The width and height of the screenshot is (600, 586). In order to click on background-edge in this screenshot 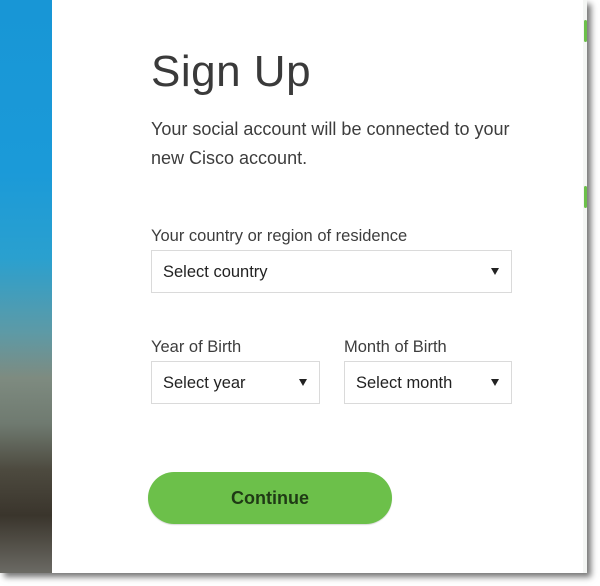, I will do `click(585, 286)`.